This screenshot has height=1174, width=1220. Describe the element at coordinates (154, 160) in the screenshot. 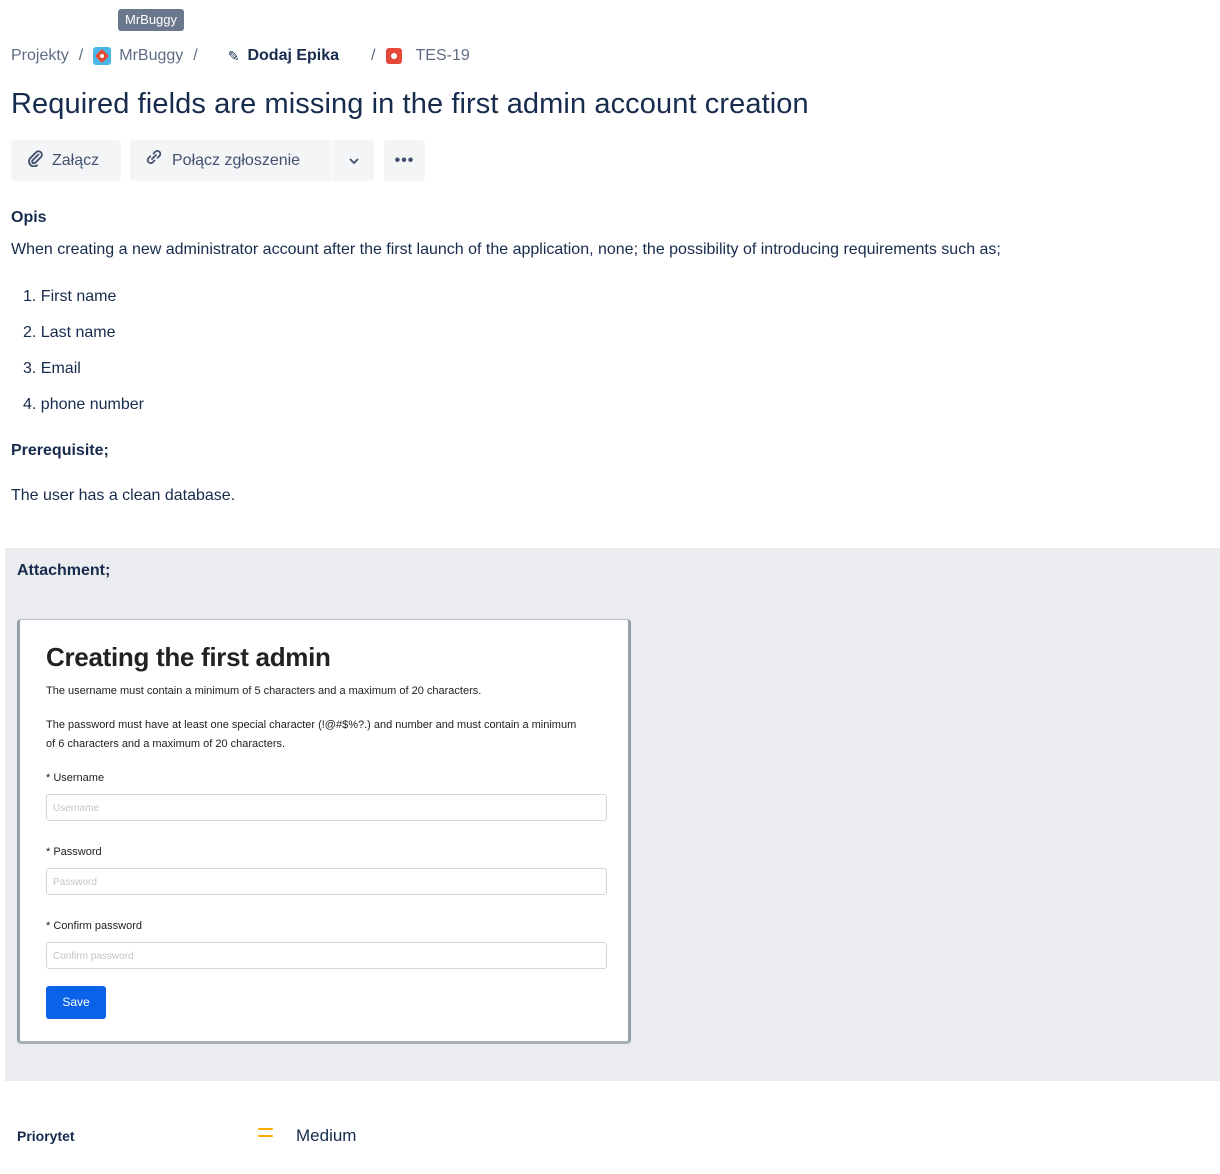

I see `link-icon` at that location.